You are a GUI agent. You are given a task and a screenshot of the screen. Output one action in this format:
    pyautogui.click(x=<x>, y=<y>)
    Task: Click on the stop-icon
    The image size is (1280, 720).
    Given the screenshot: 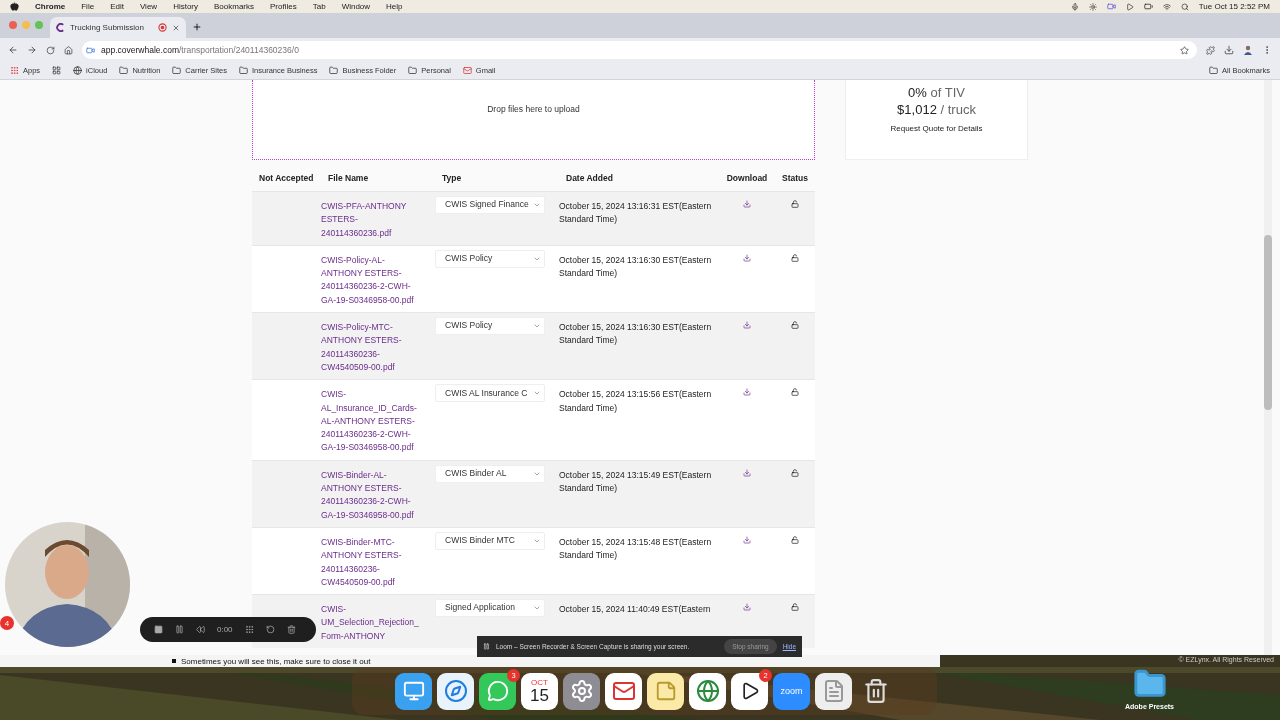 What is the action you would take?
    pyautogui.click(x=158, y=629)
    